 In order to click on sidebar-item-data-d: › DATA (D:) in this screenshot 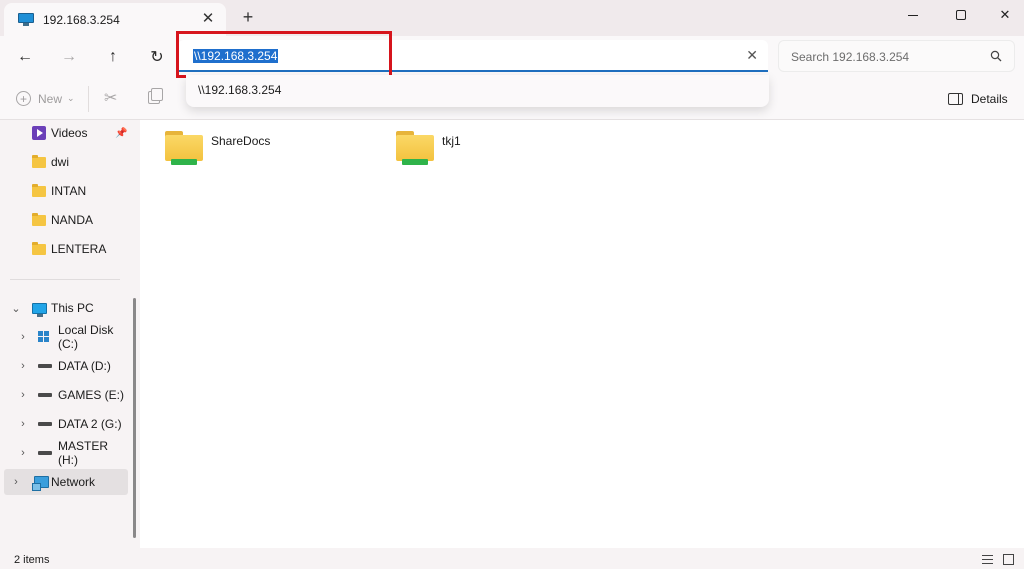, I will do `click(64, 366)`.